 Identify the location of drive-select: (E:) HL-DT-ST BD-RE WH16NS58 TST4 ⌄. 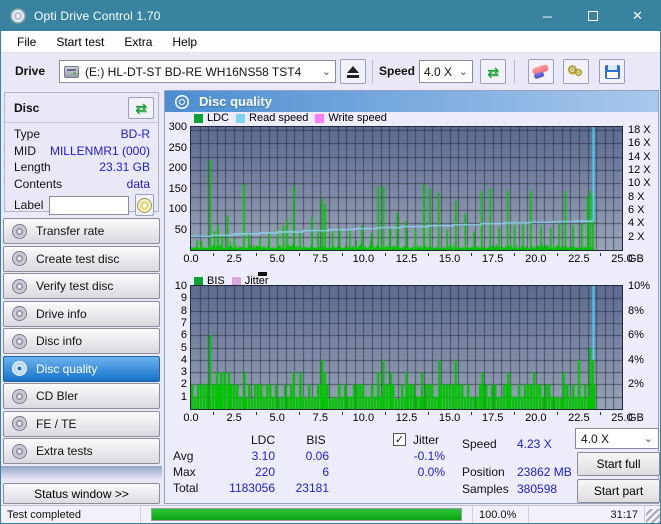
(197, 71).